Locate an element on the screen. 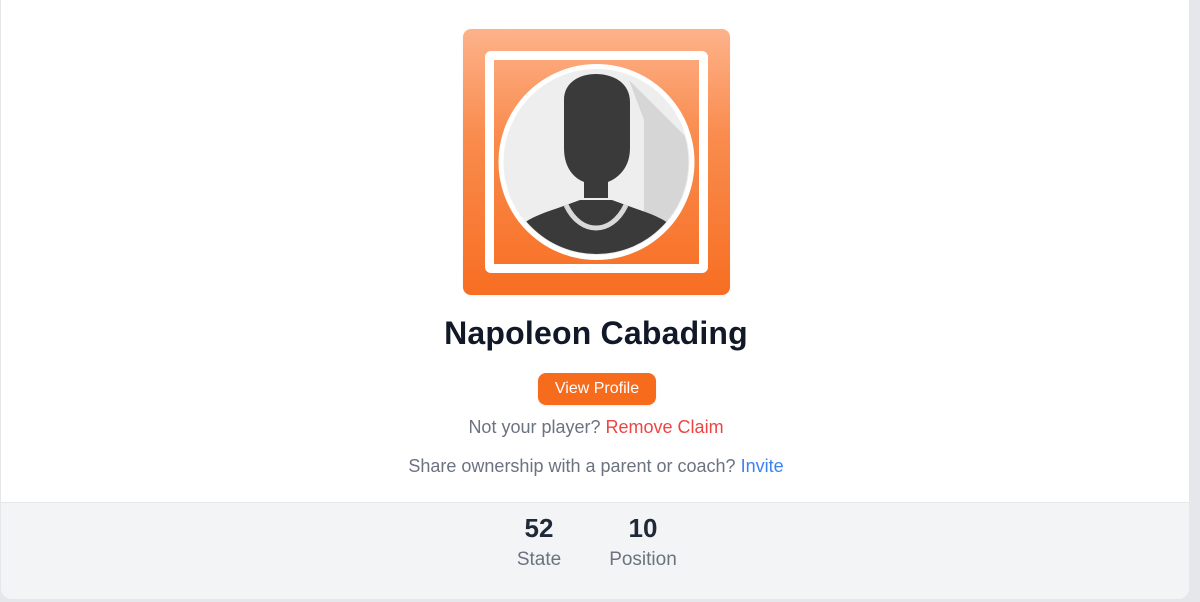  stat-state: 52 State is located at coordinates (539, 542).